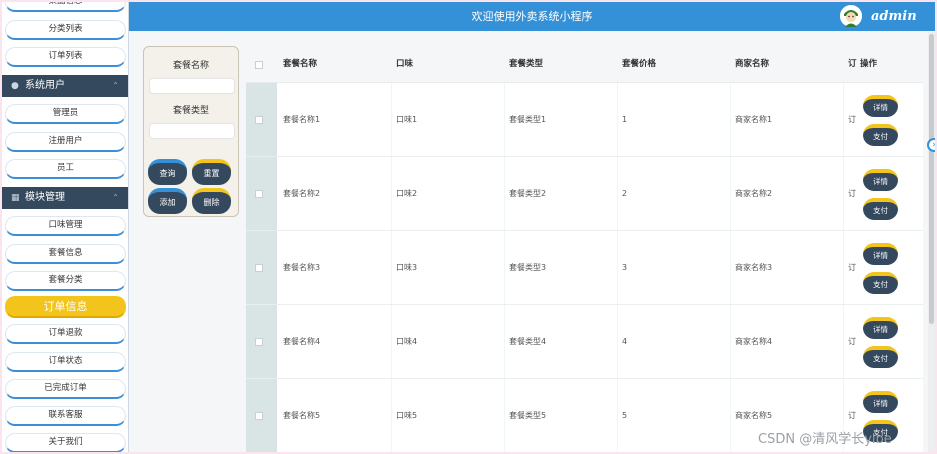 This screenshot has height=454, width=937. Describe the element at coordinates (65, 307) in the screenshot. I see `sidebar-item-order-info-active: 订单信息` at that location.